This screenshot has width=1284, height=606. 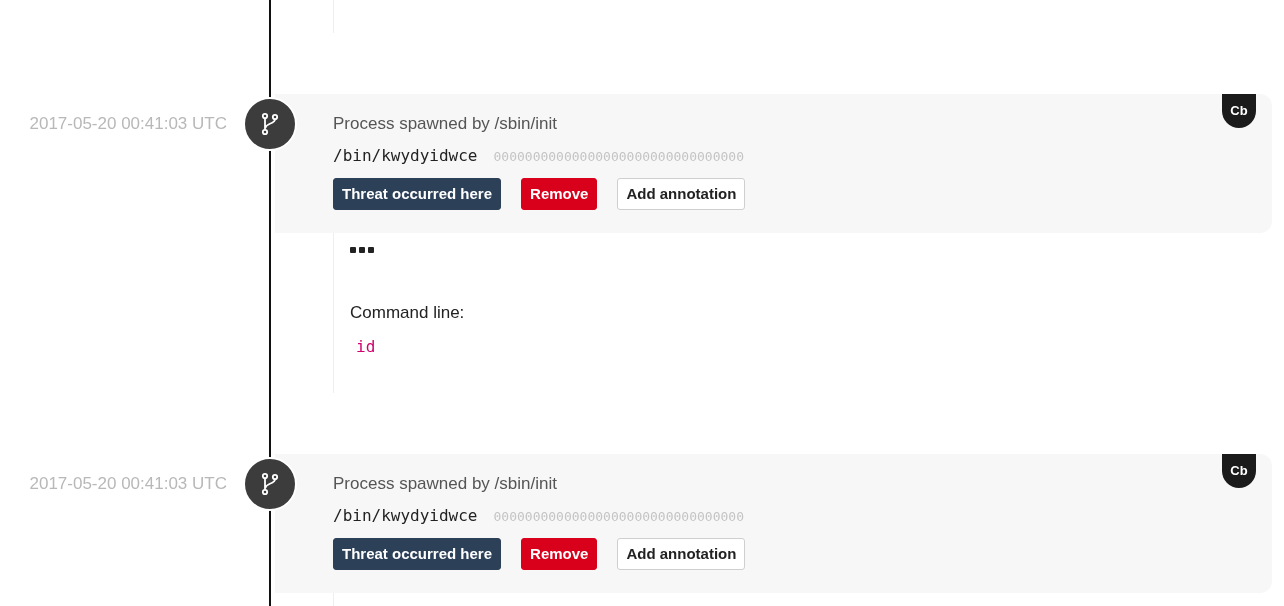 What do you see at coordinates (366, 347) in the screenshot?
I see `command-line: id` at bounding box center [366, 347].